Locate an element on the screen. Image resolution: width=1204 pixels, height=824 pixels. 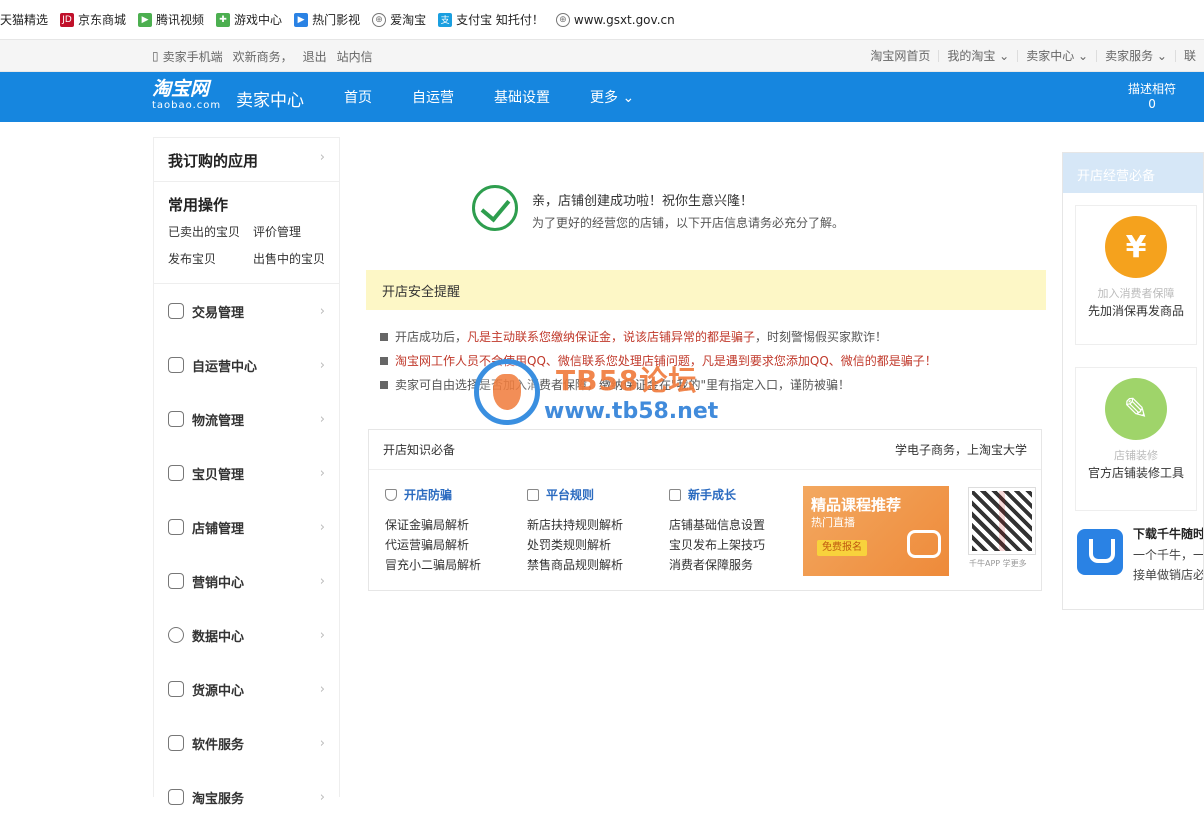
bookmark-gsxt: ⊕ www.gsxt.gov.cn is located at coordinates (615, 19).